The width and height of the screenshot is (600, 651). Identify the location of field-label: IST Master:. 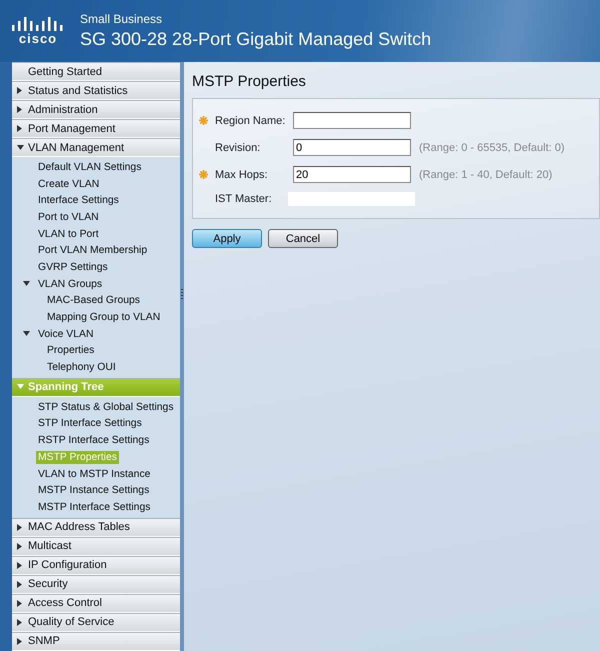
(244, 199).